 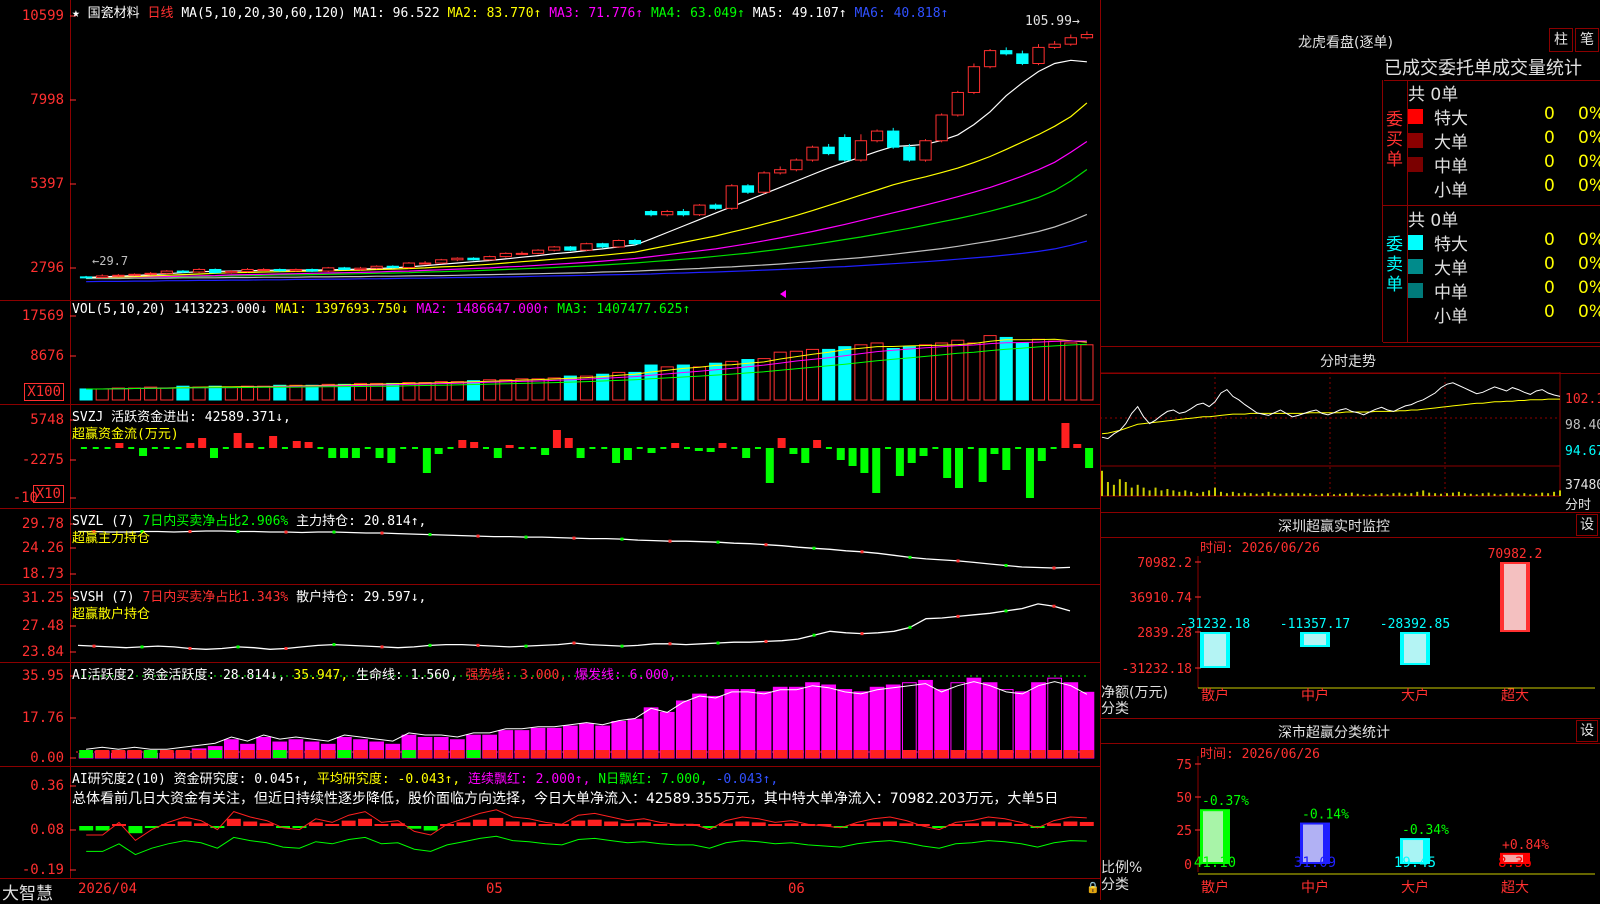 I want to click on intraday-unit-label: 分时, so click(x=1578, y=505).